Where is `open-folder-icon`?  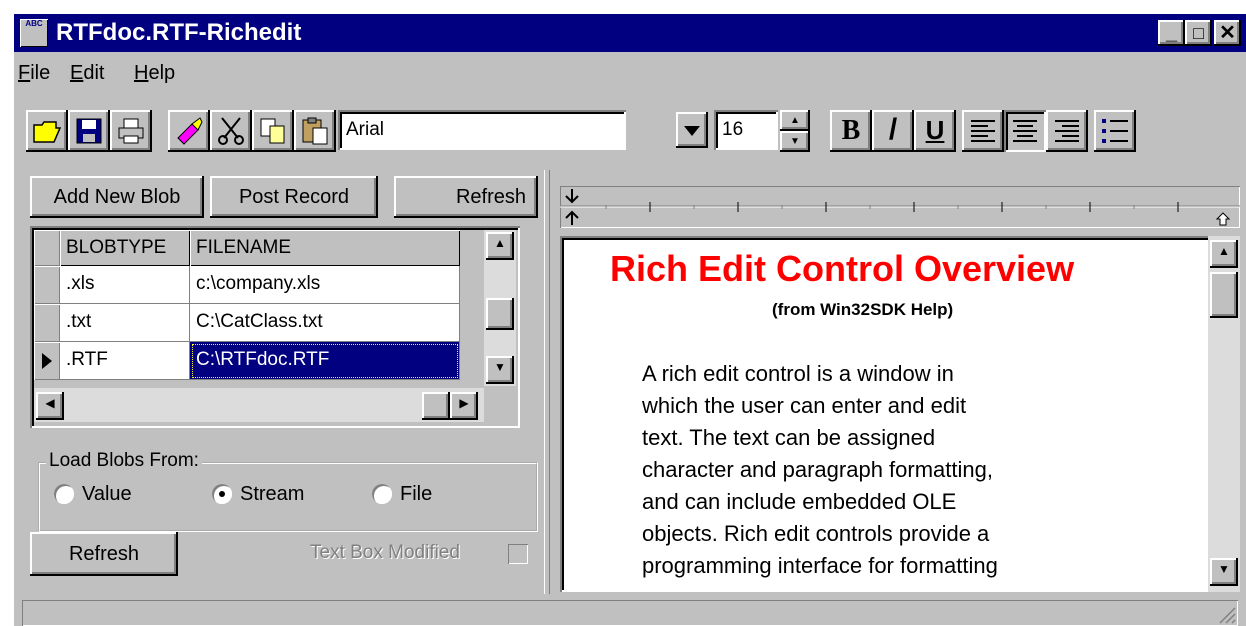 open-folder-icon is located at coordinates (47, 132).